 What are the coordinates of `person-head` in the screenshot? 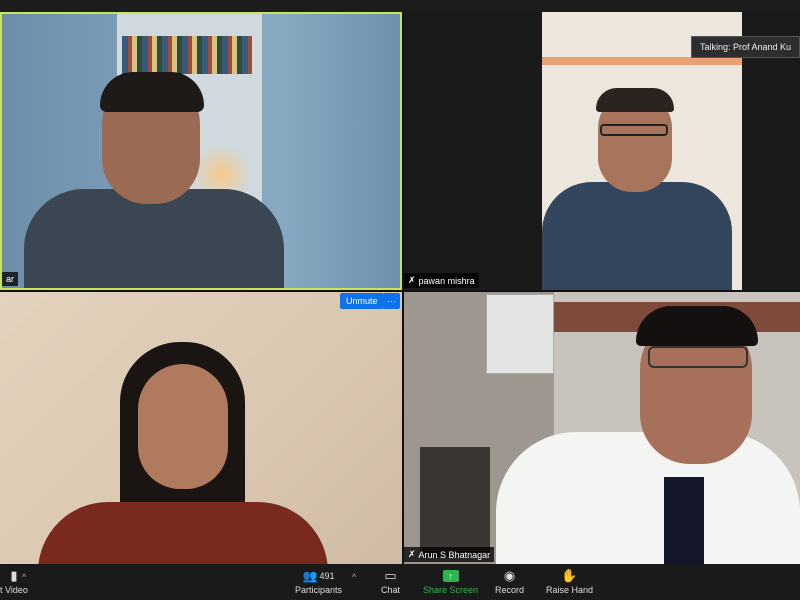 It's located at (183, 426).